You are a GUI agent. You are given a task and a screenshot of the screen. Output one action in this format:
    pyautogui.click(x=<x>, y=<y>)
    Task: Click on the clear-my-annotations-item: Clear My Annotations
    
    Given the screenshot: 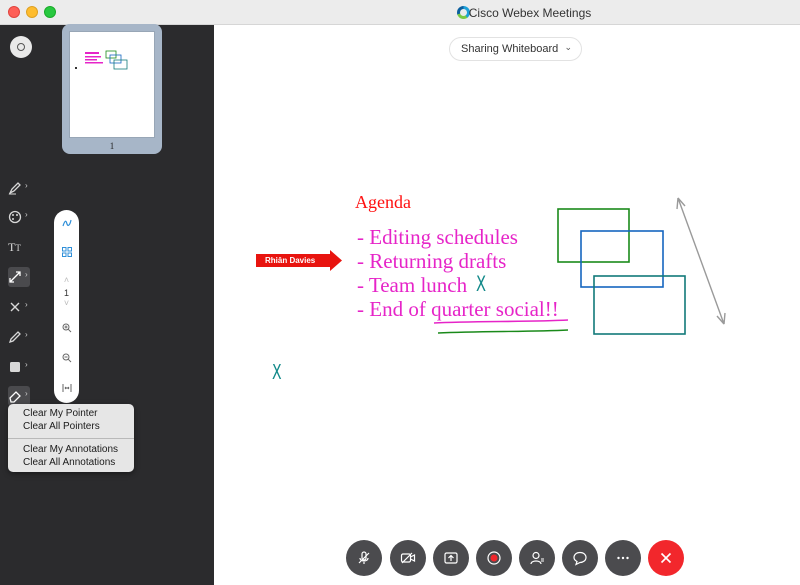 What is the action you would take?
    pyautogui.click(x=70, y=449)
    